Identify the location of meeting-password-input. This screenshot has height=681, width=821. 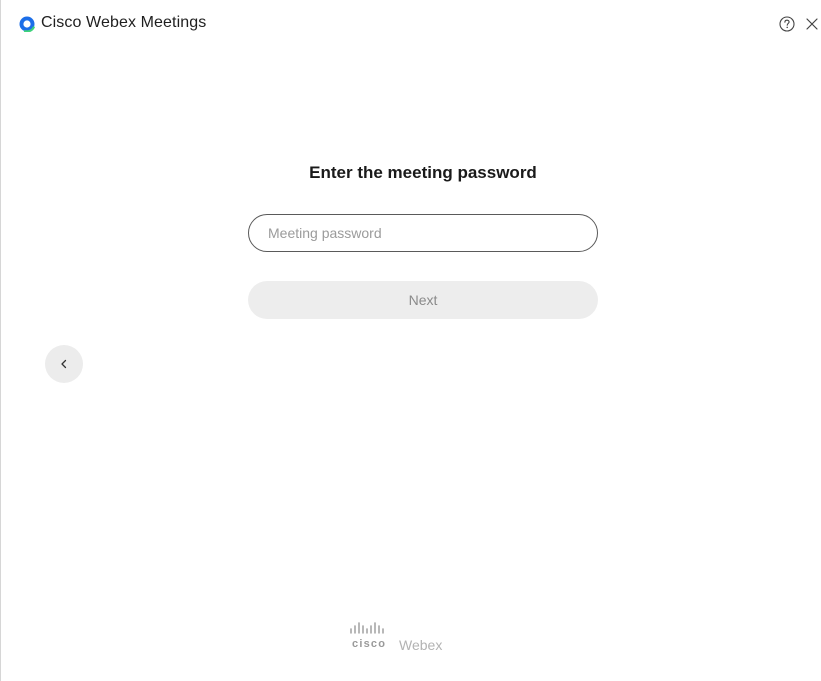
(423, 233).